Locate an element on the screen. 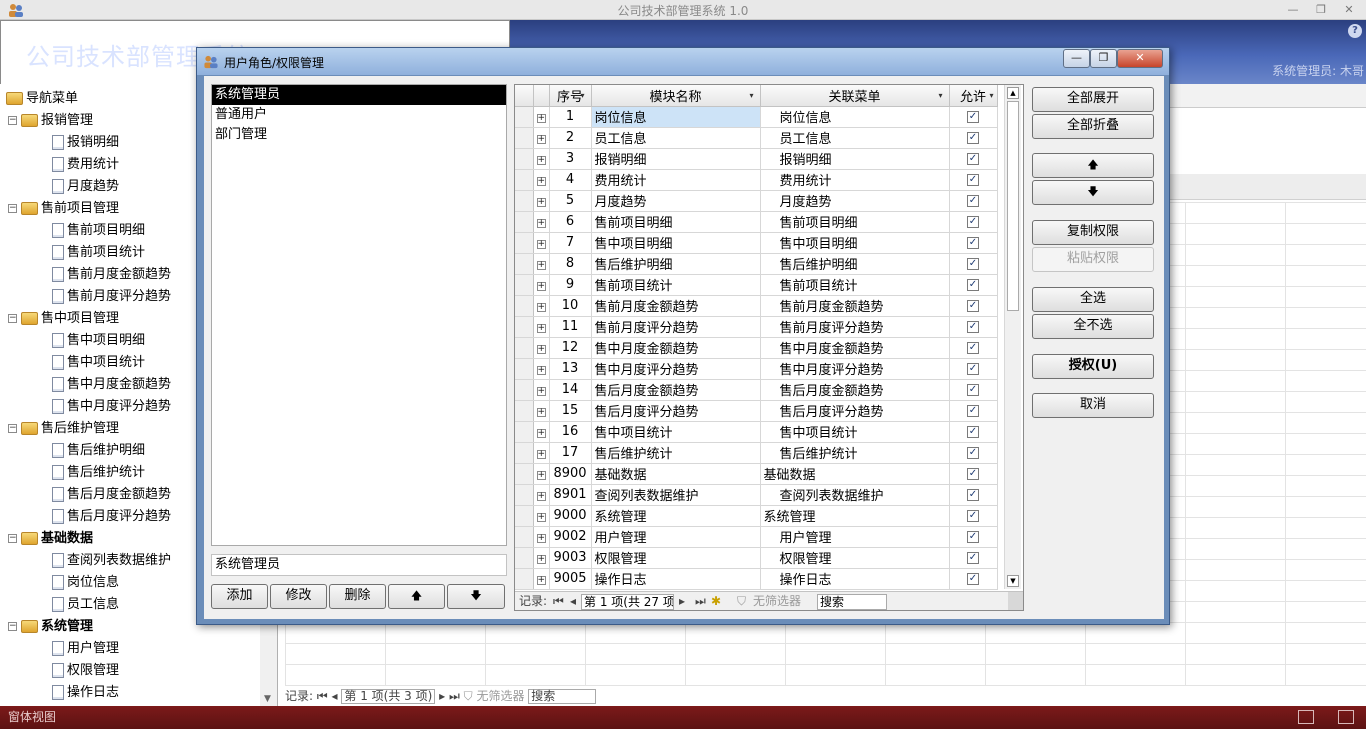 The image size is (1366, 729). new-record-icon: ✱ is located at coordinates (716, 601).